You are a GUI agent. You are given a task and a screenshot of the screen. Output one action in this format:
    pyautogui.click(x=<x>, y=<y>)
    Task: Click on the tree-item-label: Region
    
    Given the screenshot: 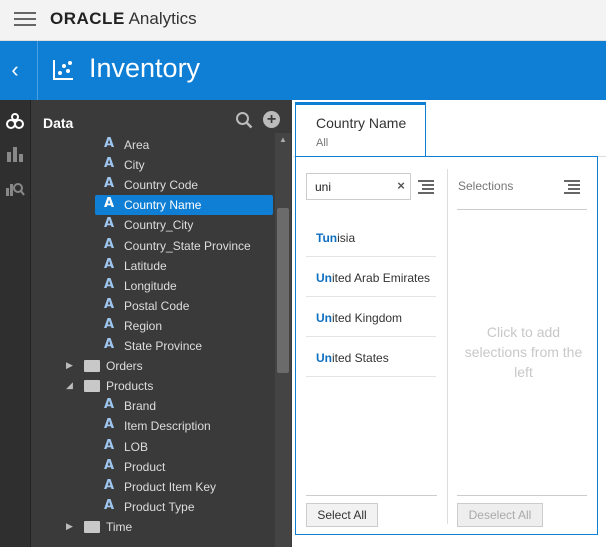 What is the action you would take?
    pyautogui.click(x=143, y=325)
    